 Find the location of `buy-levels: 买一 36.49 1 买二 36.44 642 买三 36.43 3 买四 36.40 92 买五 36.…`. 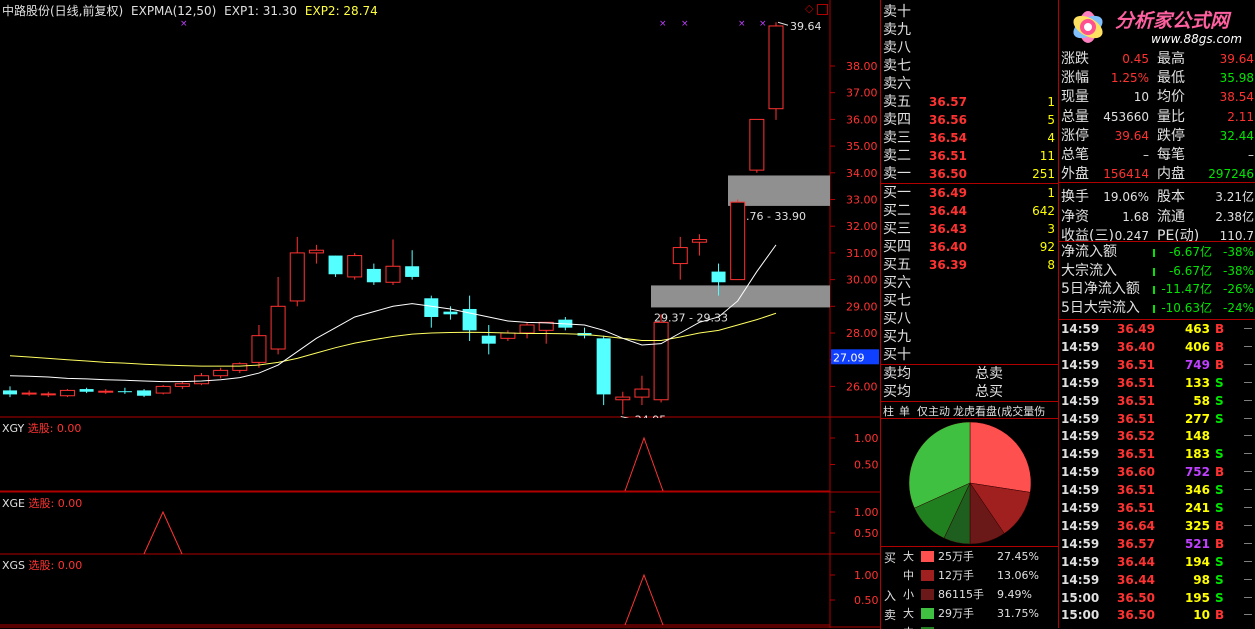

buy-levels: 买一 36.49 1 买二 36.44 642 买三 36.43 3 买四 36.40 92 买五 36.… is located at coordinates (970, 274).